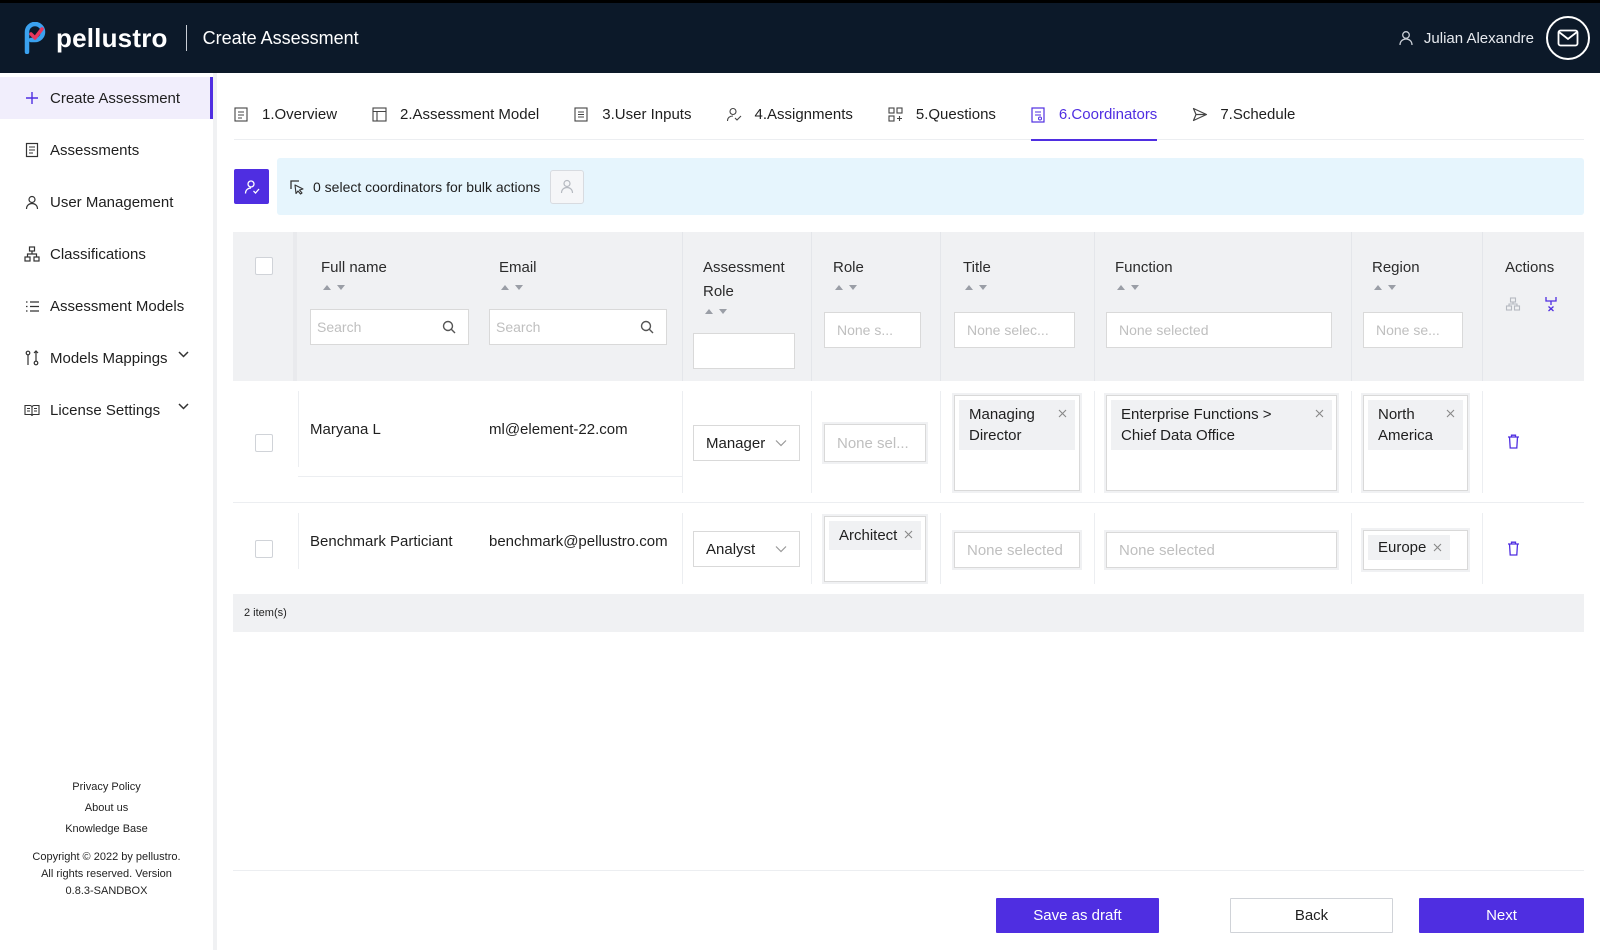 The image size is (1600, 950). I want to click on header-function: Function, so click(1144, 274).